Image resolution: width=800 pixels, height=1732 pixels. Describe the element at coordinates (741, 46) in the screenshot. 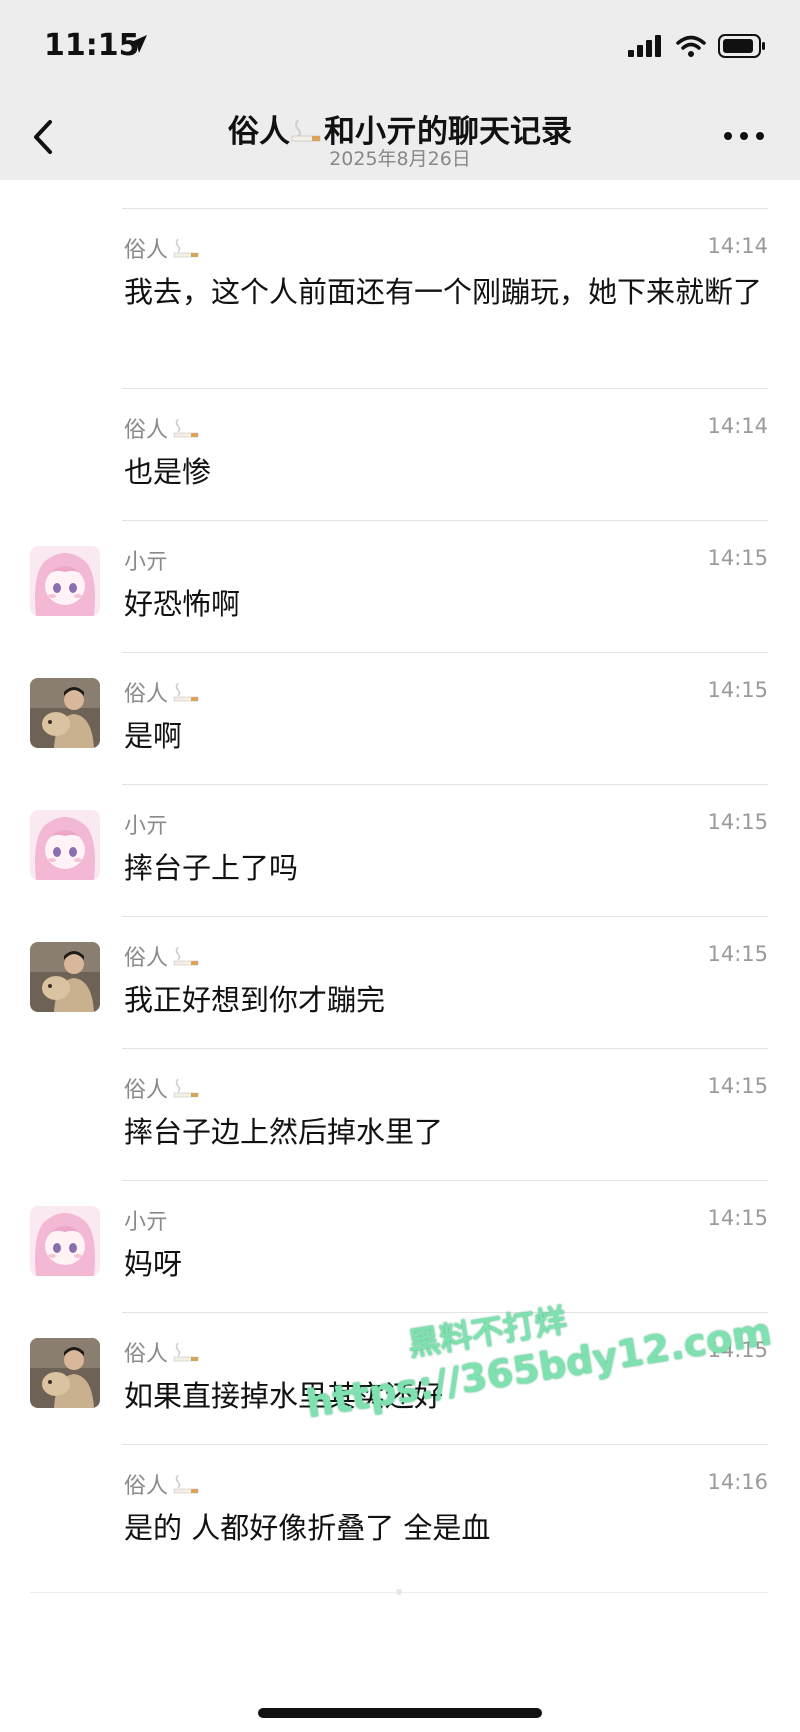

I see `battery-icon` at that location.